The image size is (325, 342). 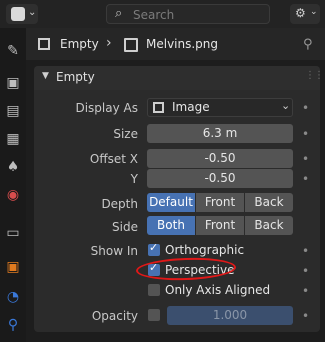 I want to click on search-icon: ⌕, so click(x=119, y=13).